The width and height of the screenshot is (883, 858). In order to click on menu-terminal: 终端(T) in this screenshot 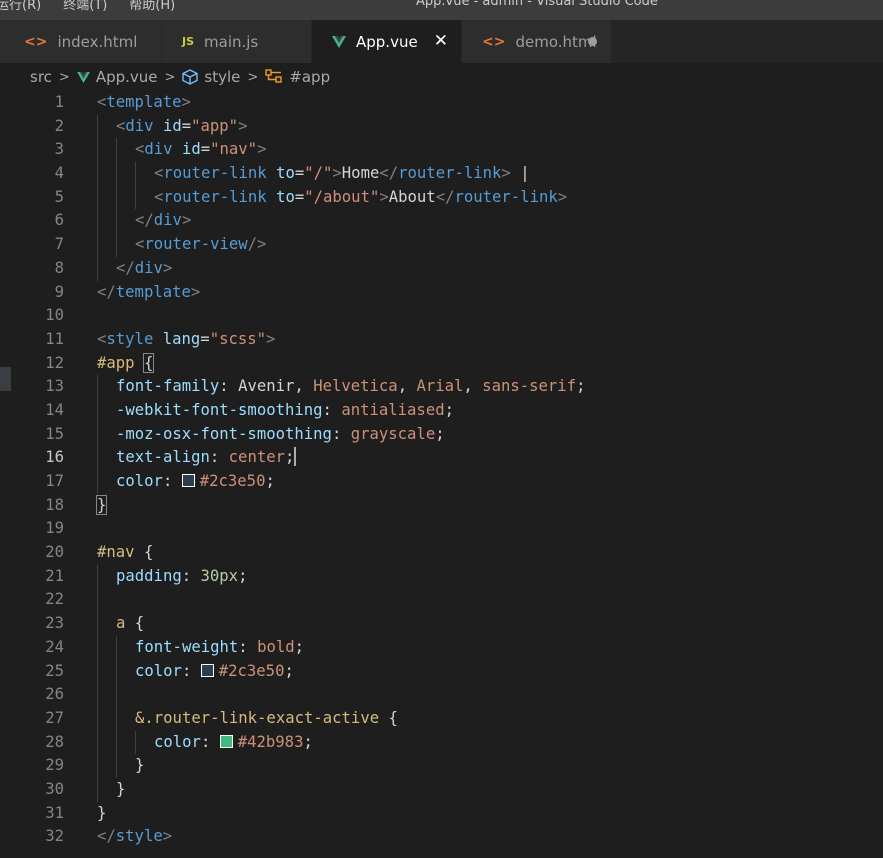, I will do `click(85, 6)`.